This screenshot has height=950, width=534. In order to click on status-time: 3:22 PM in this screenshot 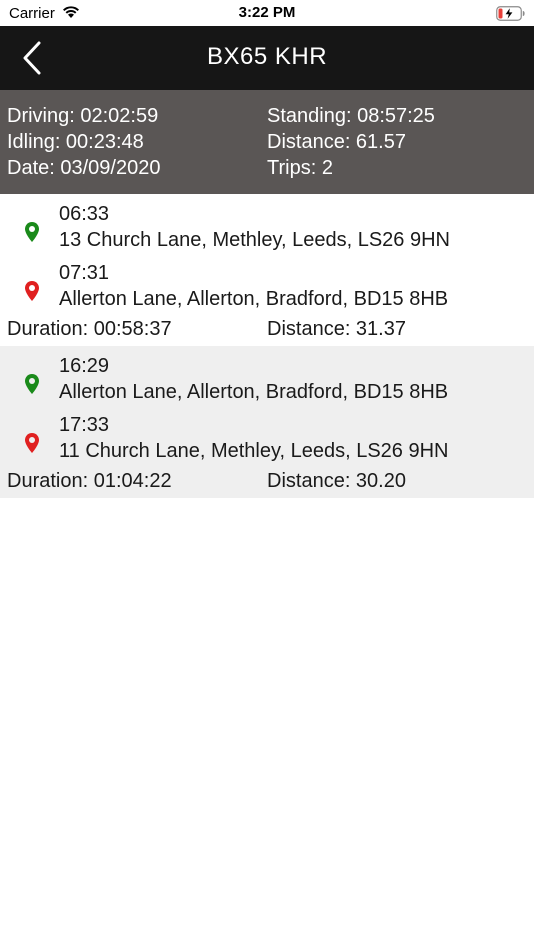, I will do `click(267, 12)`.